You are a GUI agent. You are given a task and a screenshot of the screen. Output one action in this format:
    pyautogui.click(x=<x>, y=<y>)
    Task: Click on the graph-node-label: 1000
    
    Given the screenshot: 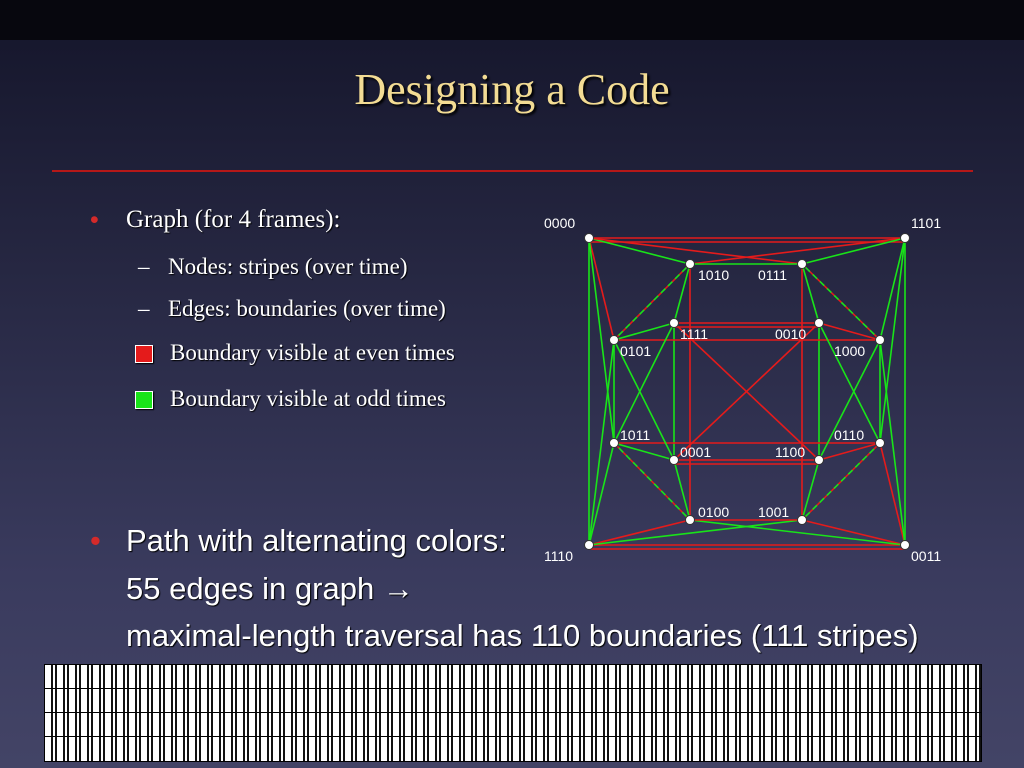 What is the action you would take?
    pyautogui.click(x=849, y=351)
    